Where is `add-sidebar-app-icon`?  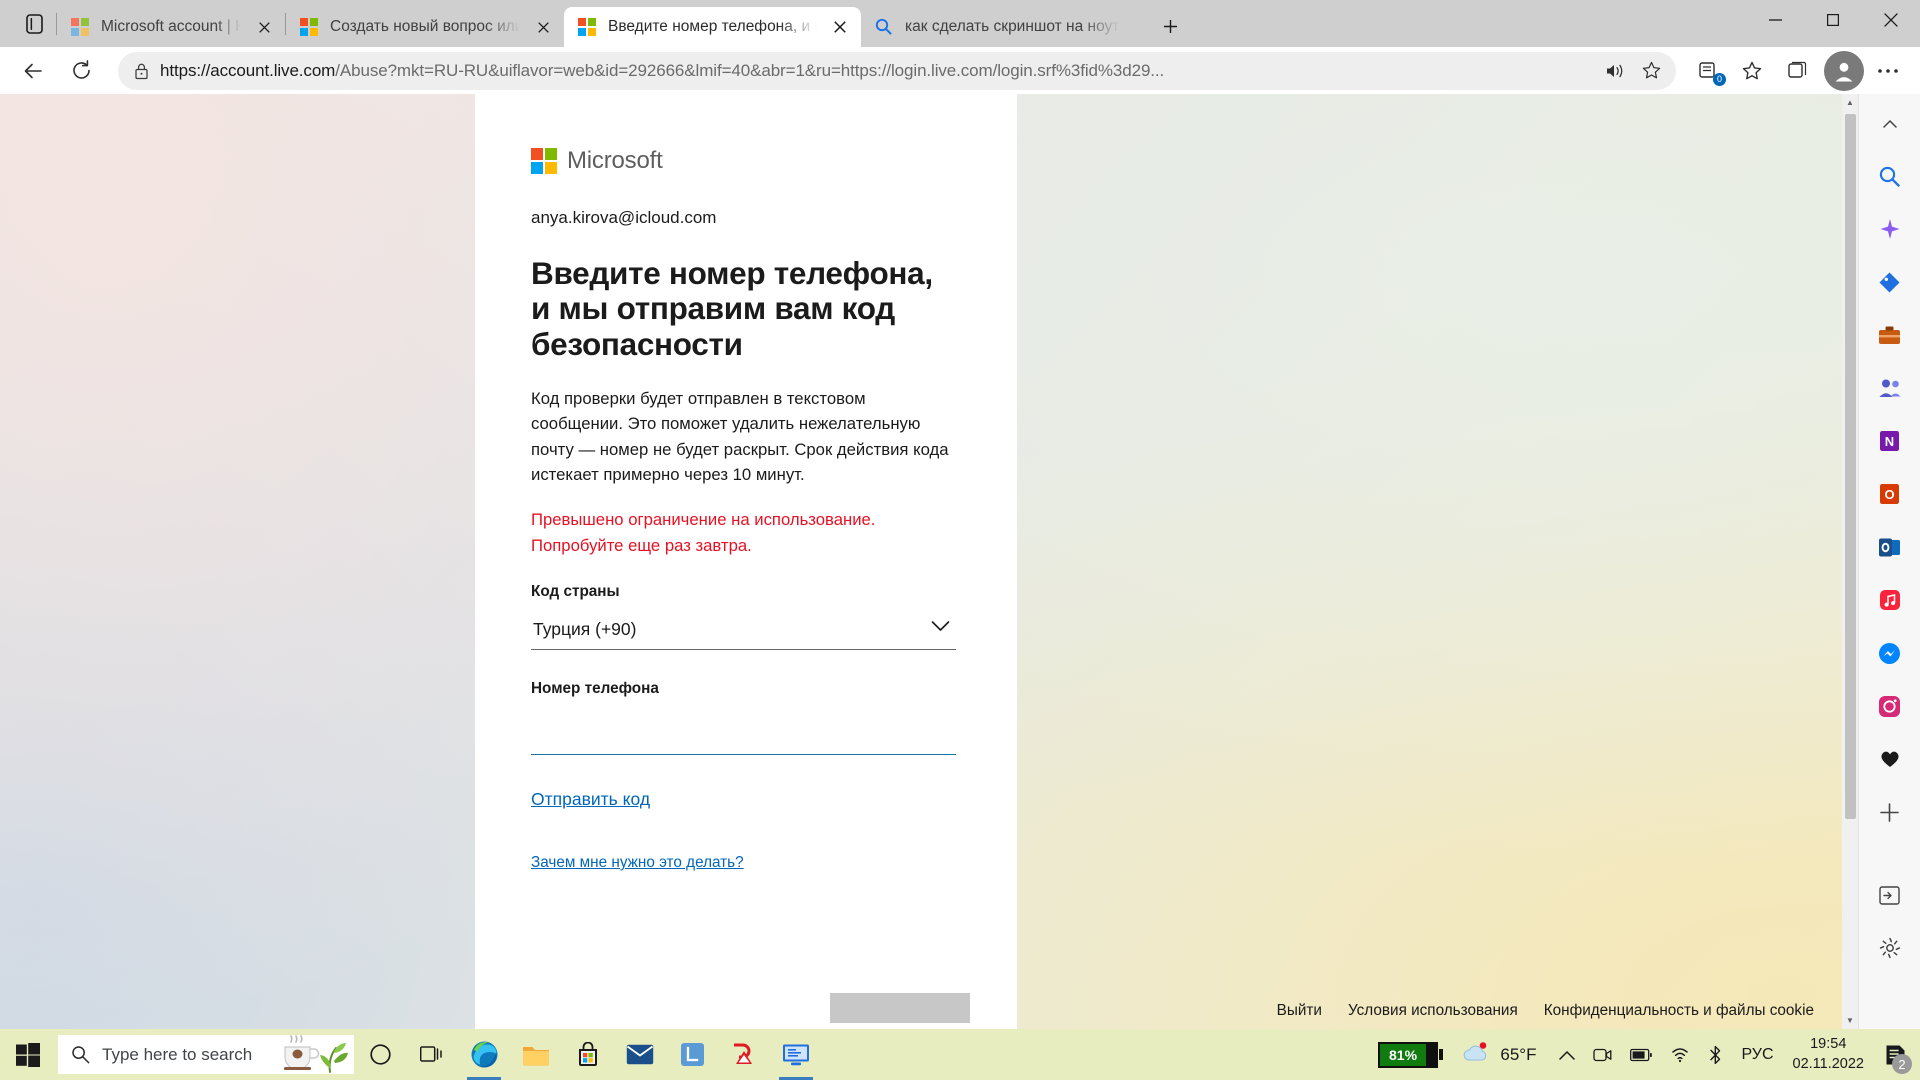
add-sidebar-app-icon is located at coordinates (1890, 812).